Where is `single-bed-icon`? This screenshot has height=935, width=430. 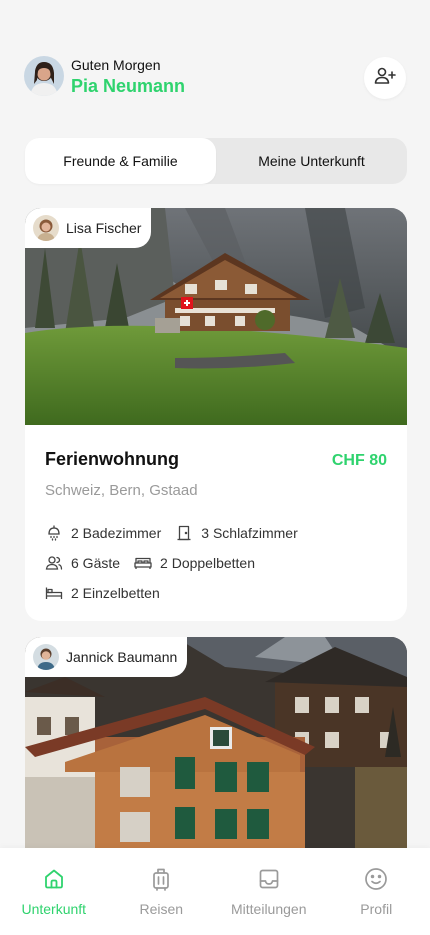 single-bed-icon is located at coordinates (54, 593).